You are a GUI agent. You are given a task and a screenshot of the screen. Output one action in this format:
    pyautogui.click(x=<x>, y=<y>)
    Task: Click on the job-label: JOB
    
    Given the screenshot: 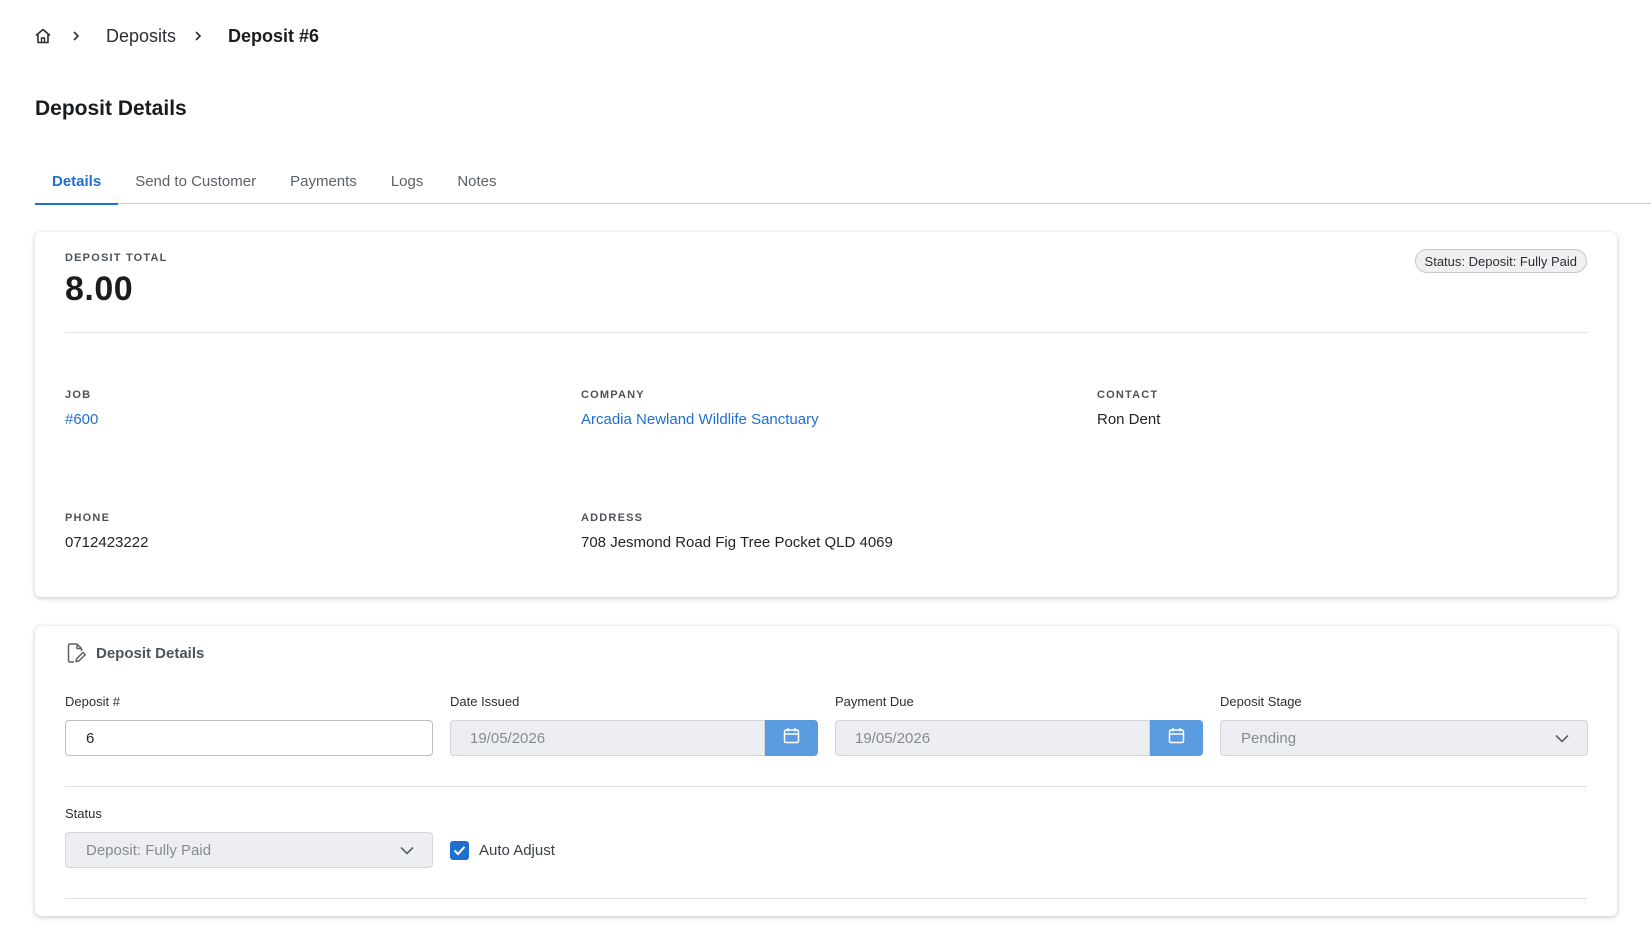 What is the action you would take?
    pyautogui.click(x=78, y=395)
    